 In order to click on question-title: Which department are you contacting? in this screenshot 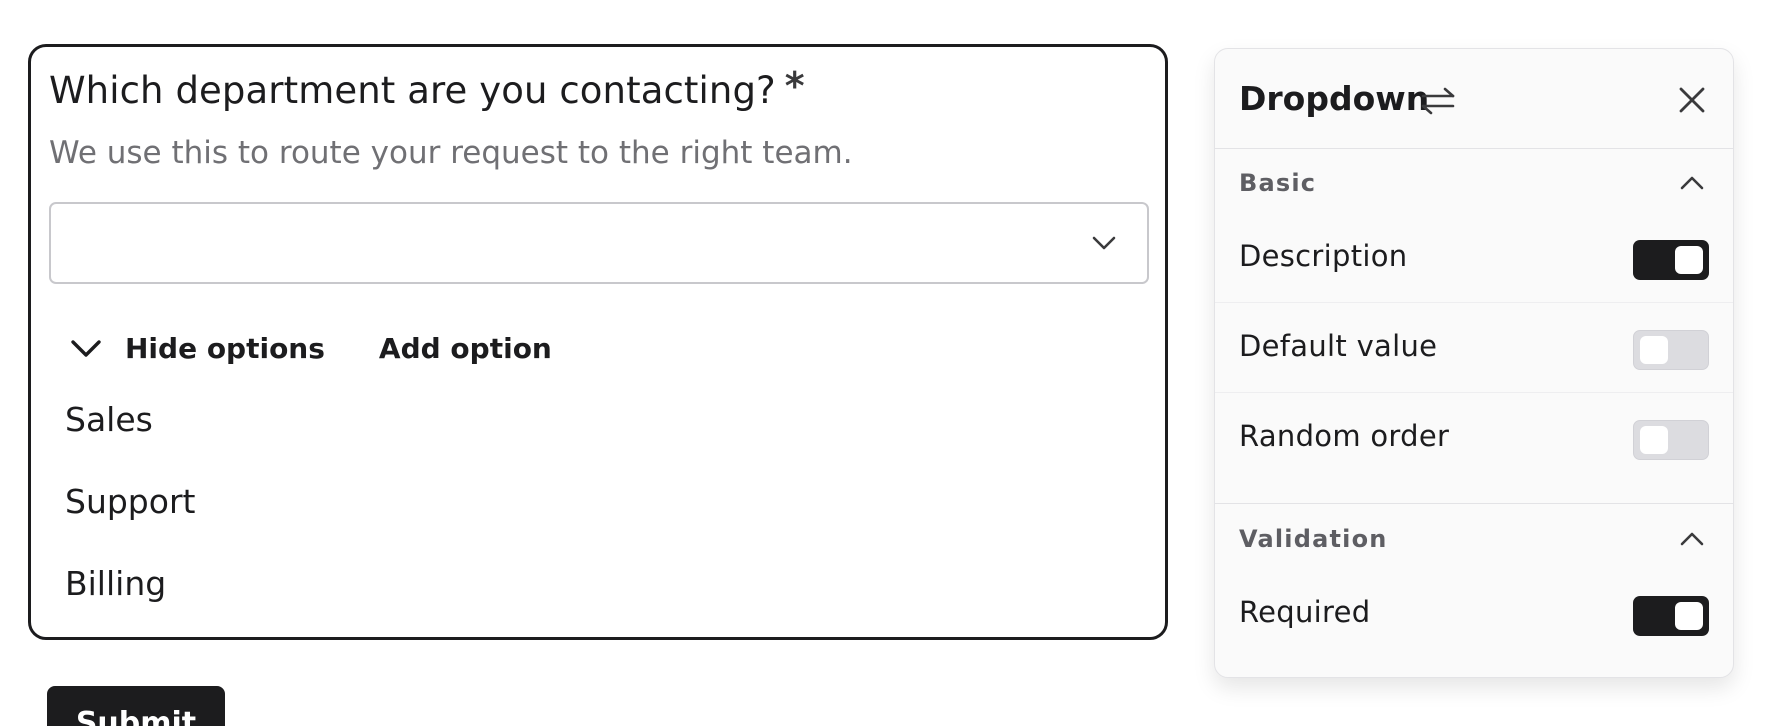, I will do `click(412, 90)`.